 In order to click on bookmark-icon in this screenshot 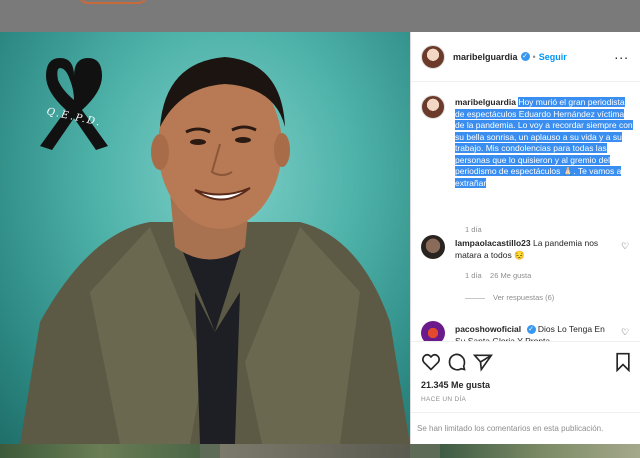, I will do `click(623, 362)`.